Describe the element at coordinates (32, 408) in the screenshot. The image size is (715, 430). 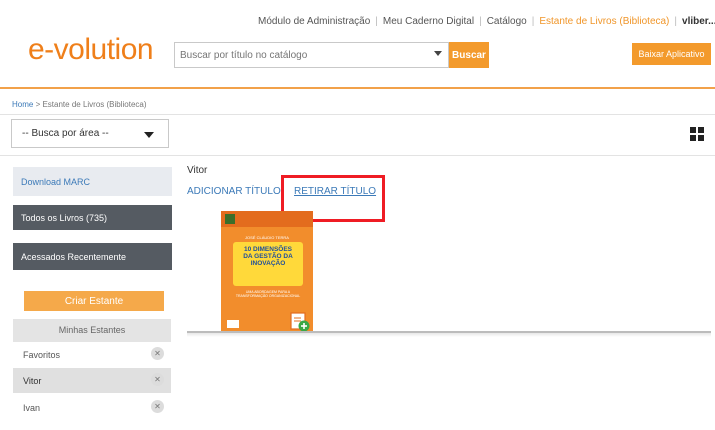
I see `shelf-label: Ivan` at that location.